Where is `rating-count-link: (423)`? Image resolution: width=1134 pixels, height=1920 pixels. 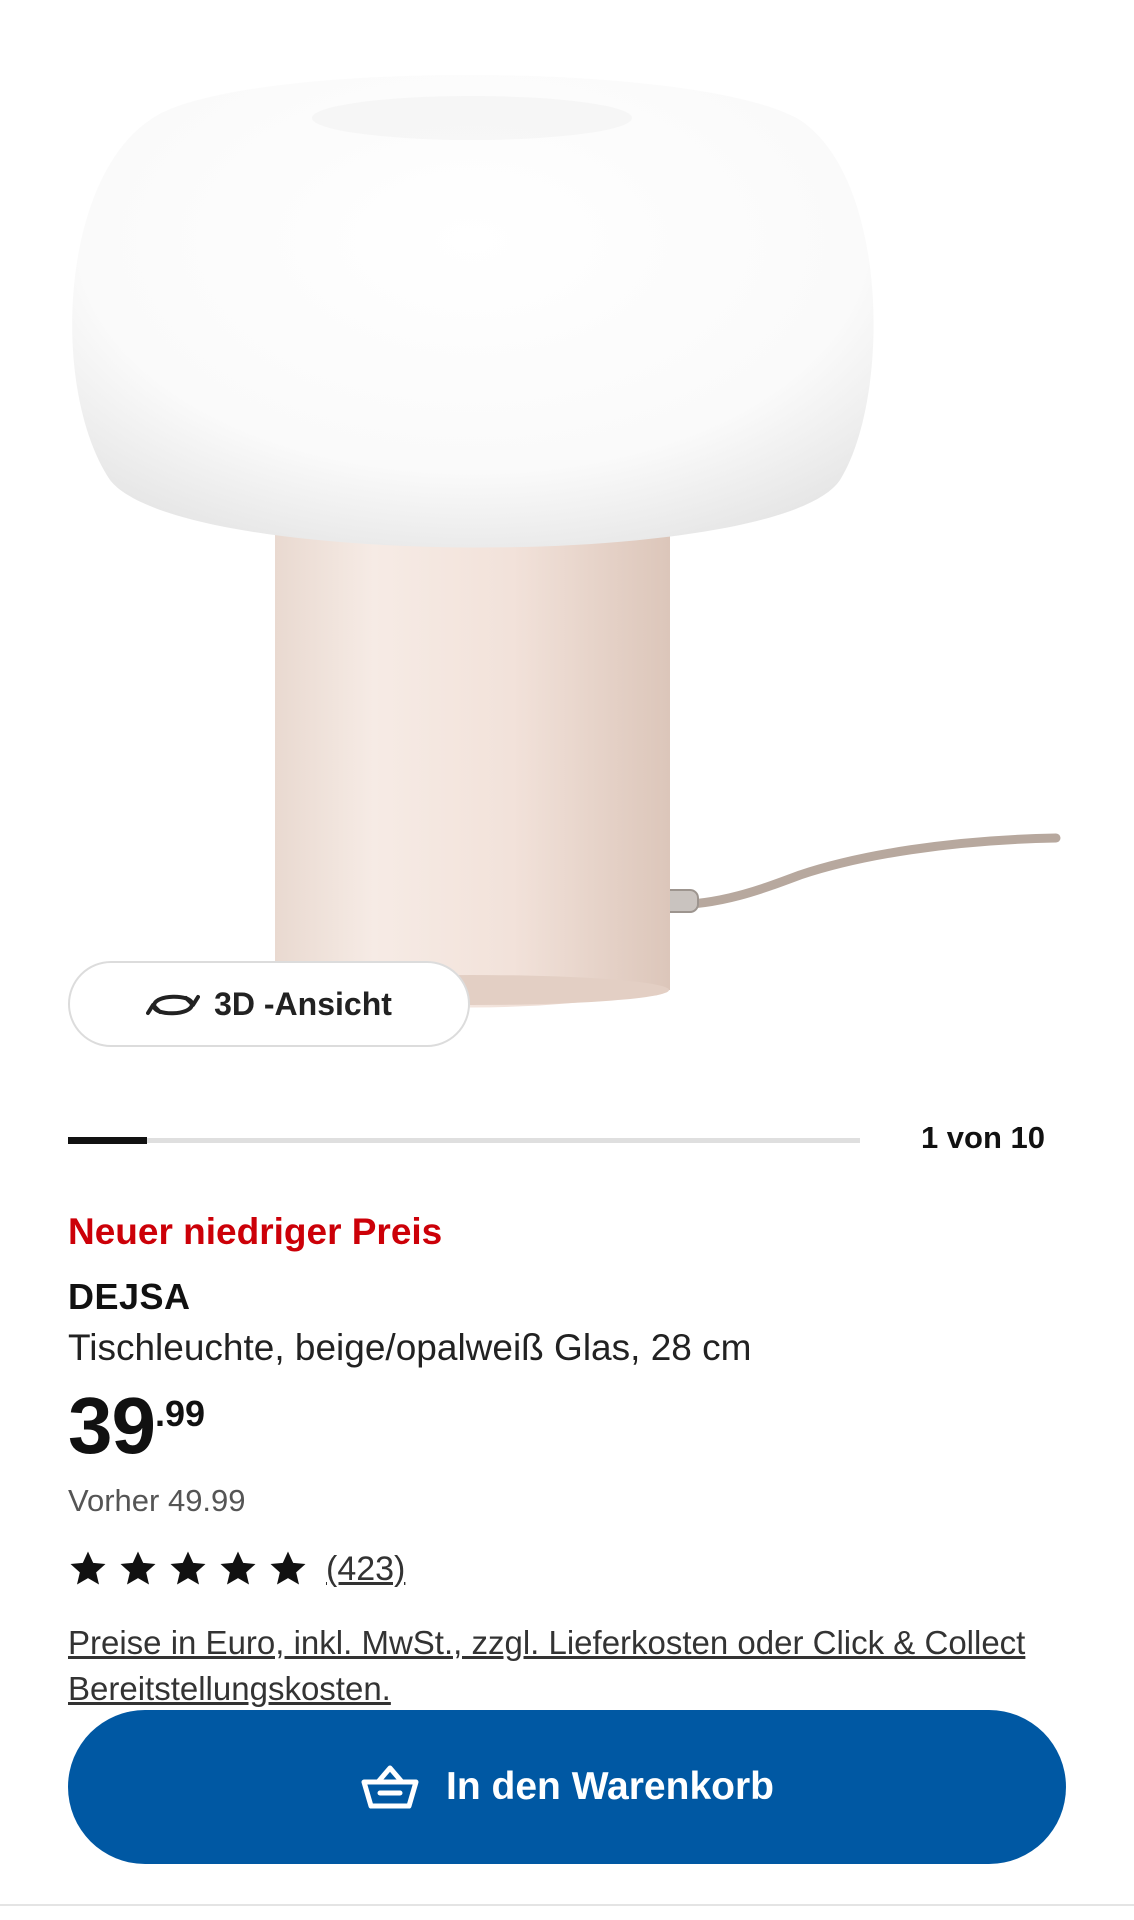 rating-count-link: (423) is located at coordinates (365, 1569).